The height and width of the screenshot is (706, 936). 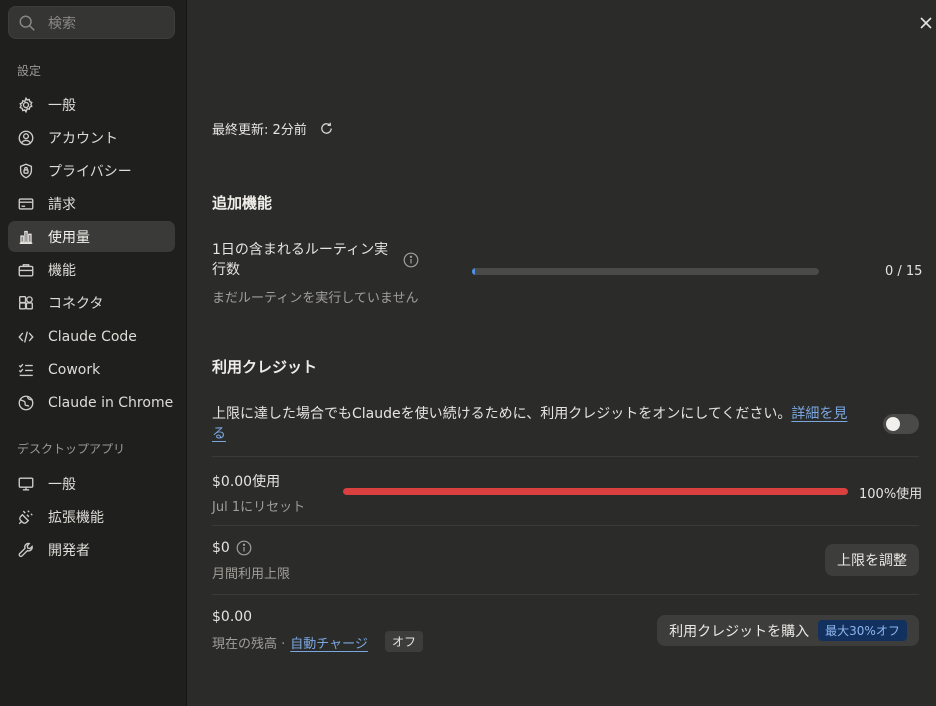 I want to click on bar-chart-icon, so click(x=26, y=237).